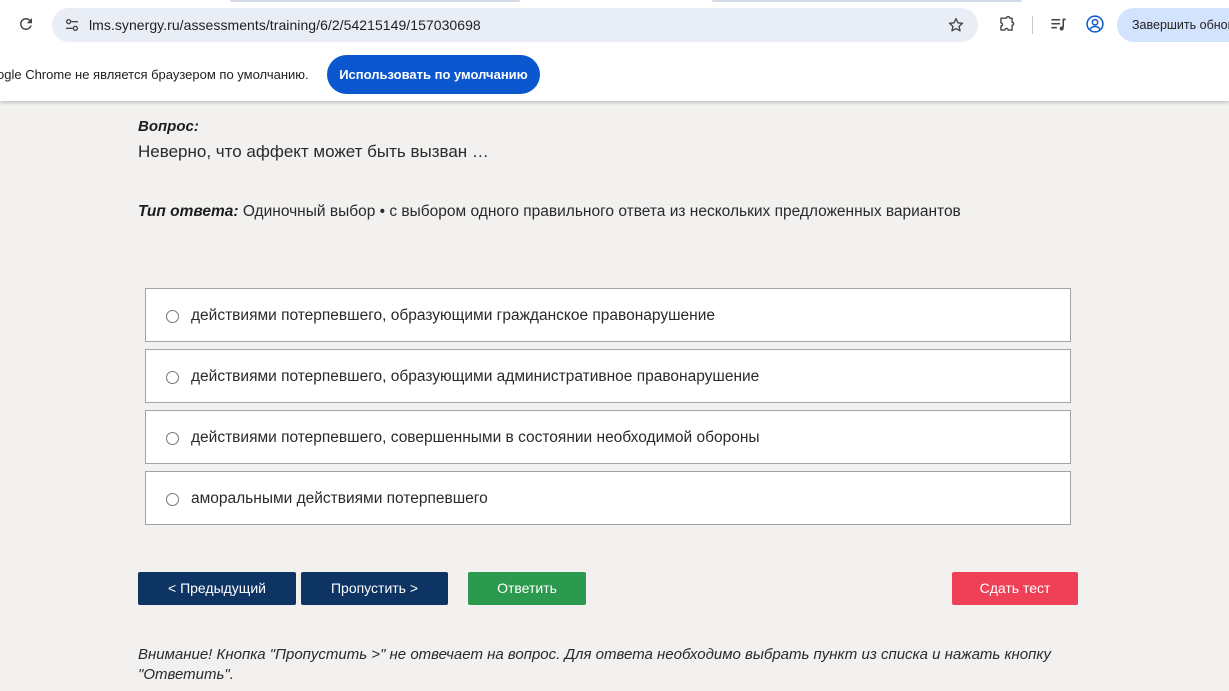 Image resolution: width=1229 pixels, height=691 pixels. What do you see at coordinates (1095, 24) in the screenshot?
I see `profile-icon` at bounding box center [1095, 24].